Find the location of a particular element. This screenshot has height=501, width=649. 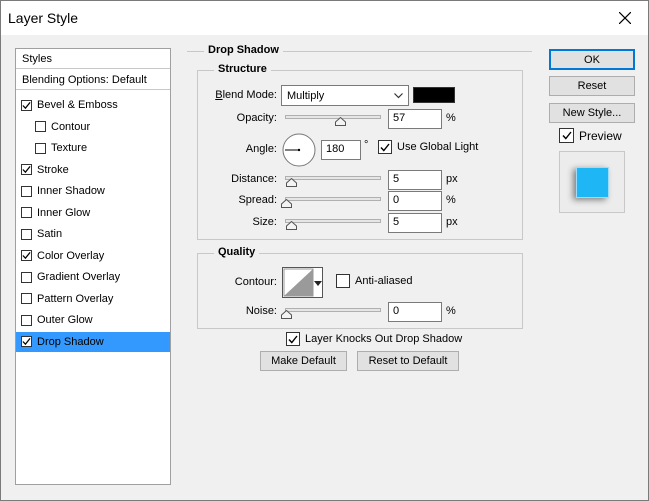

reset-button: Reset is located at coordinates (592, 86).